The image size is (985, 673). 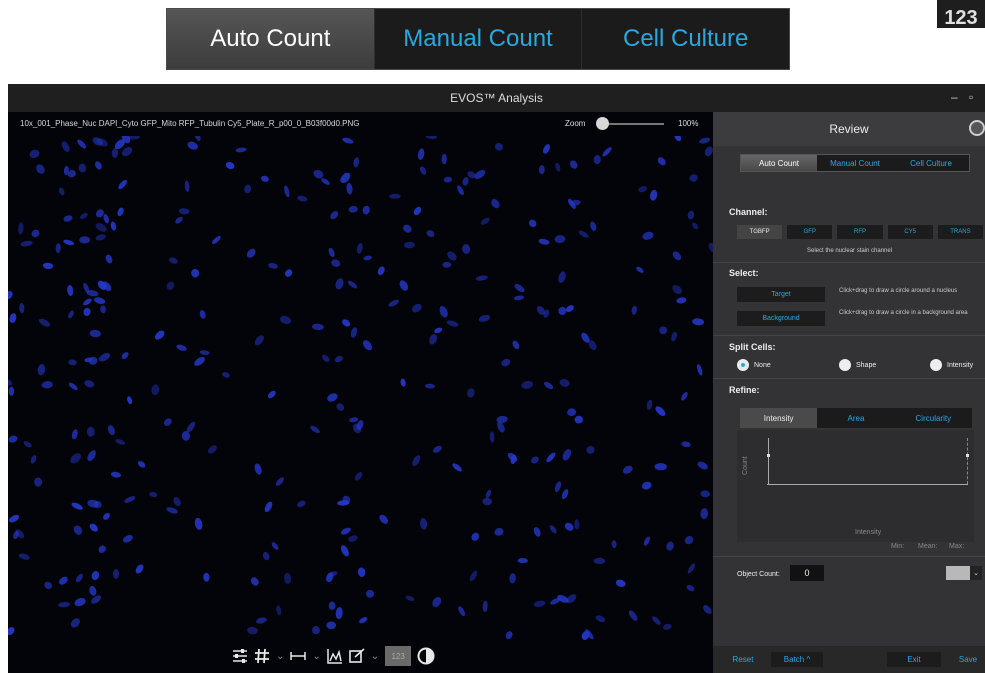 I want to click on refine-tab-intensity: Intensity, so click(x=779, y=418).